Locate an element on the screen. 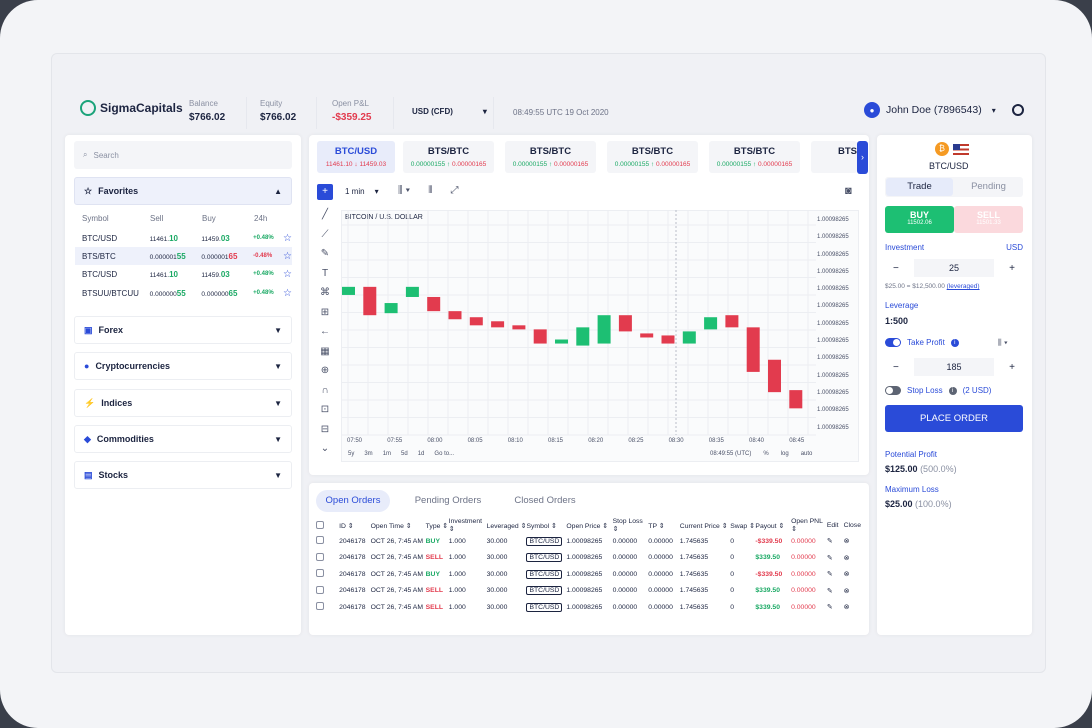 The height and width of the screenshot is (728, 1092). brush-tool-icon: ✎ is located at coordinates (325, 255).